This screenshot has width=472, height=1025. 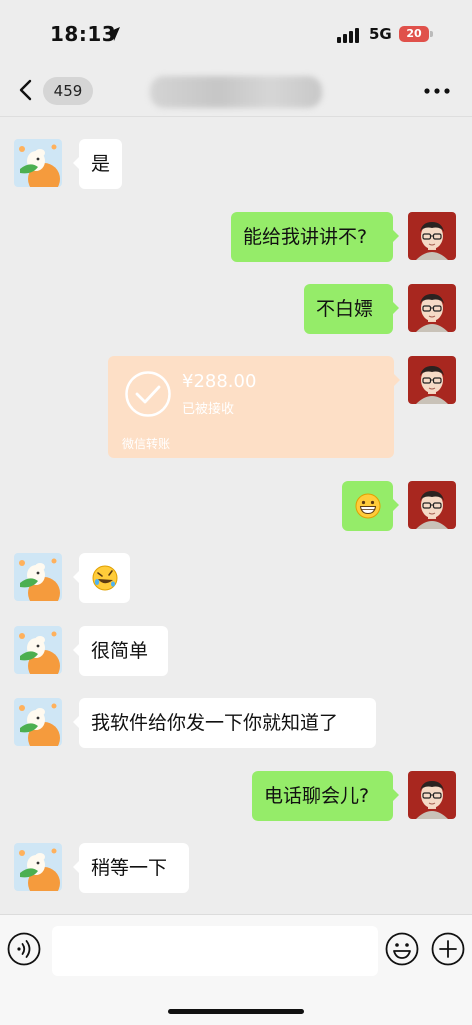 I want to click on message-bubble: 是, so click(x=97, y=164).